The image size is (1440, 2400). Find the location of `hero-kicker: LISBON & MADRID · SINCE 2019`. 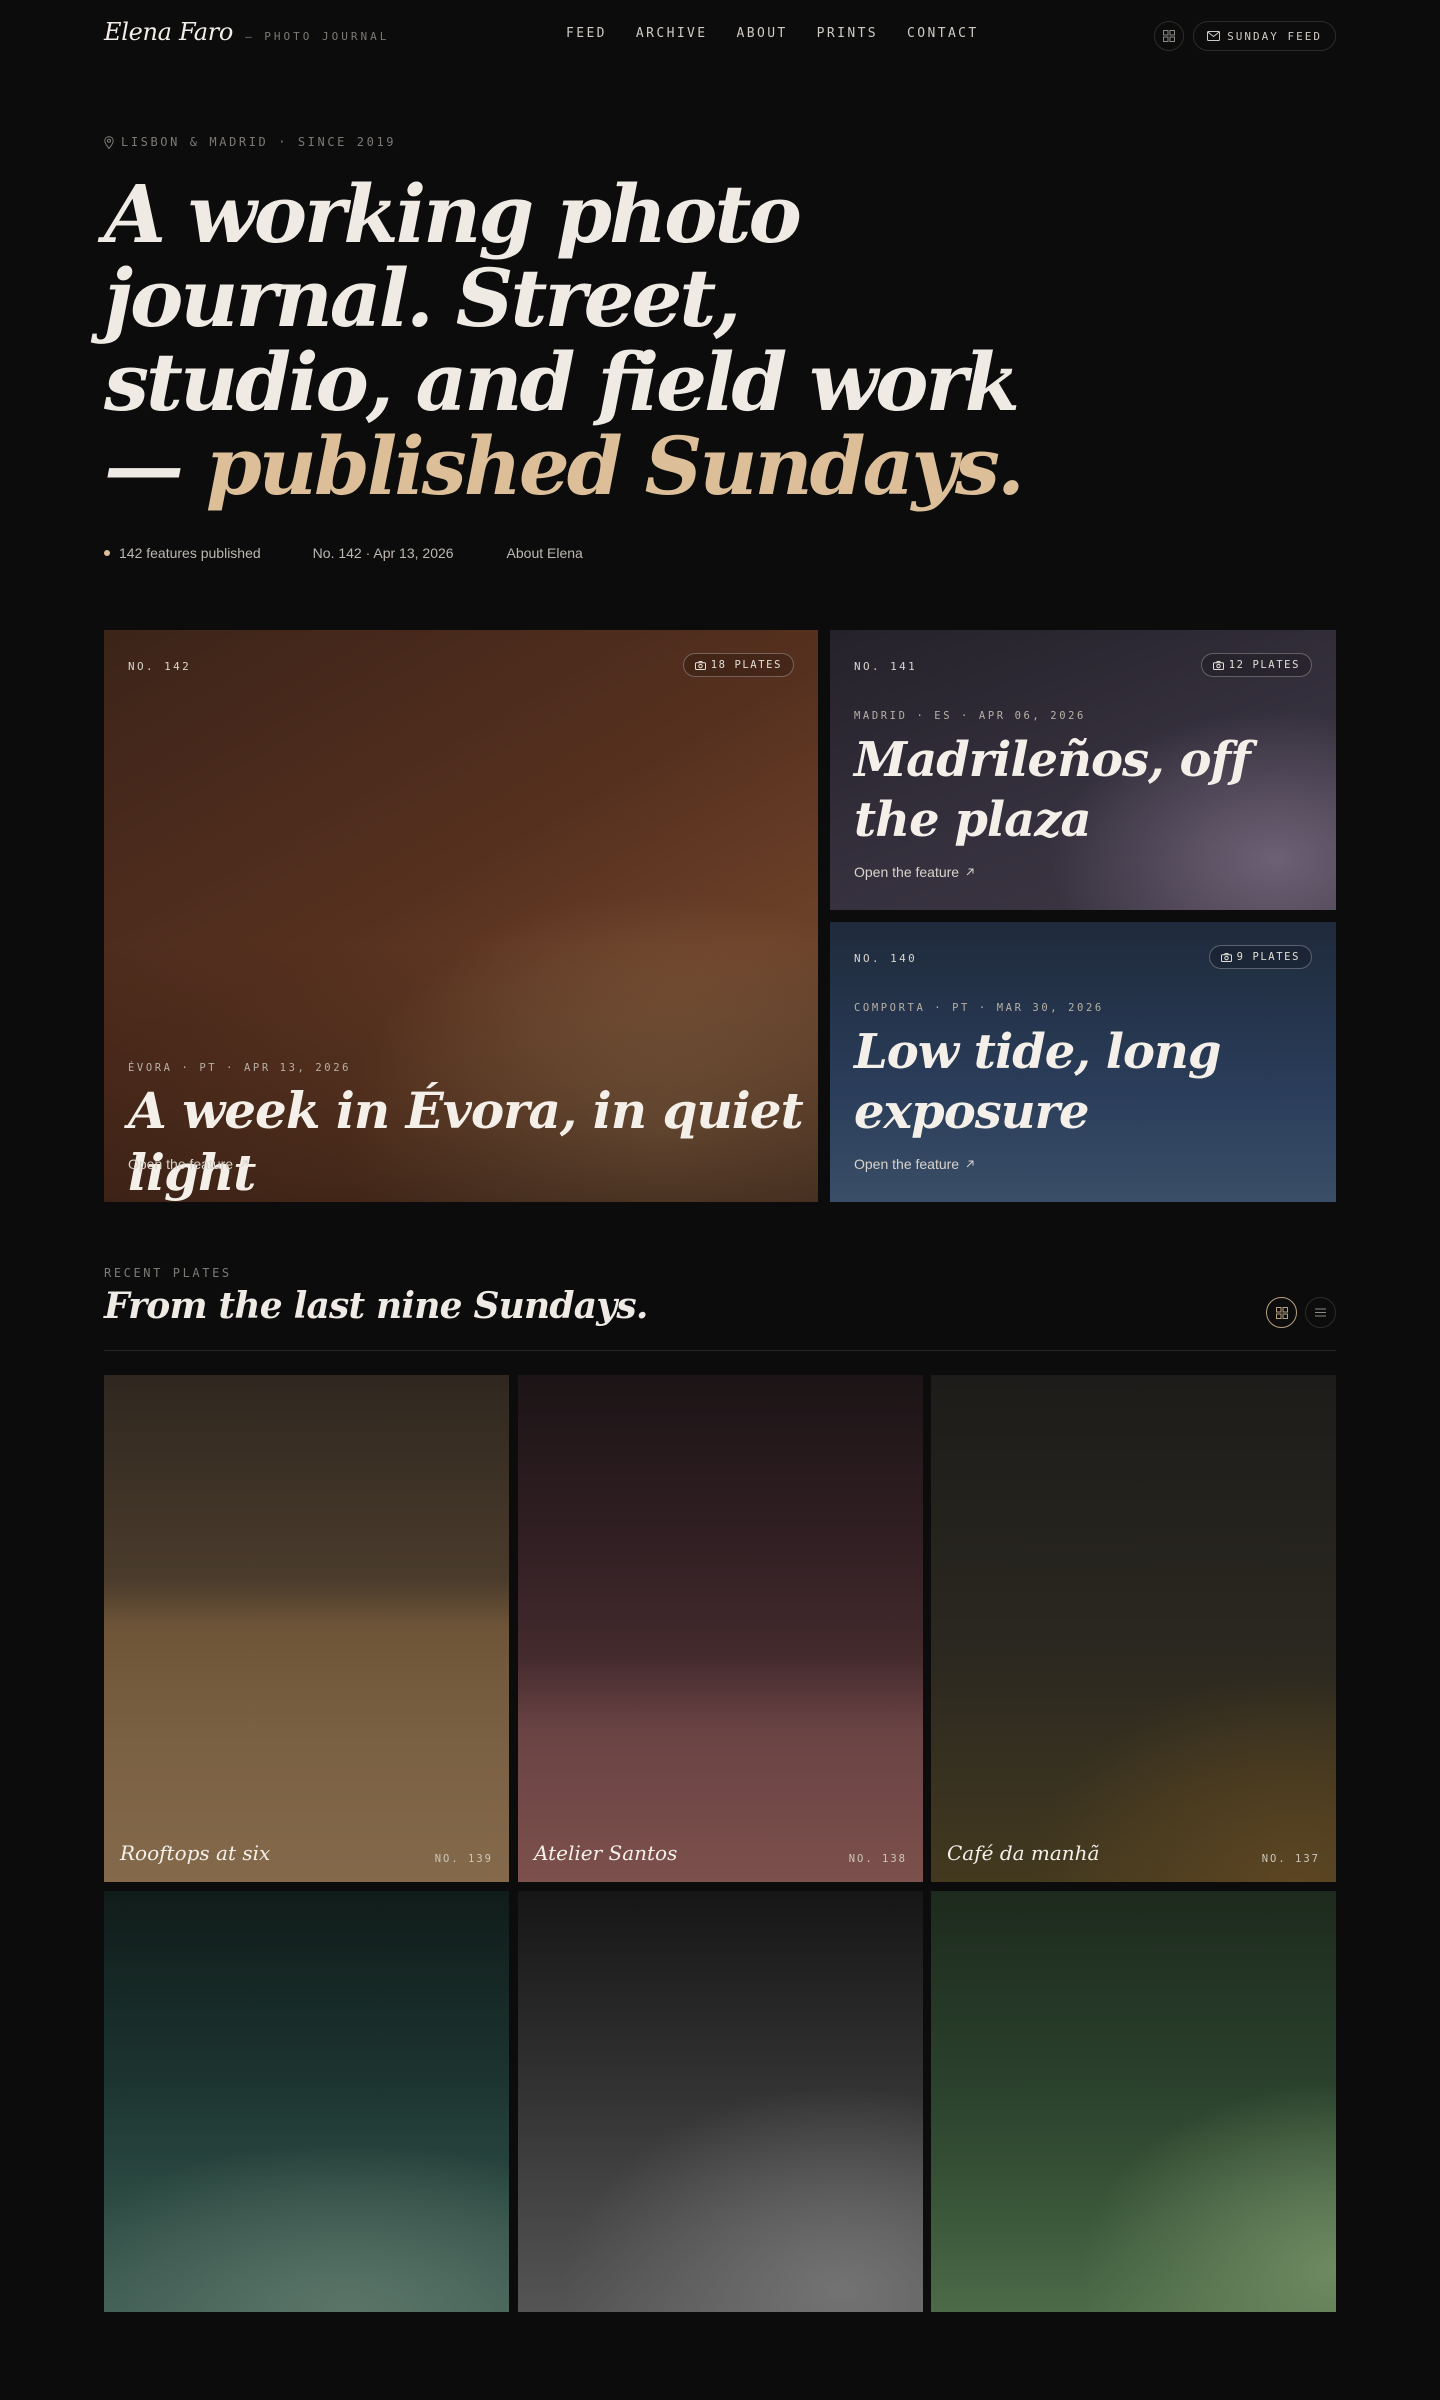

hero-kicker: LISBON & MADRID · SINCE 2019 is located at coordinates (250, 142).